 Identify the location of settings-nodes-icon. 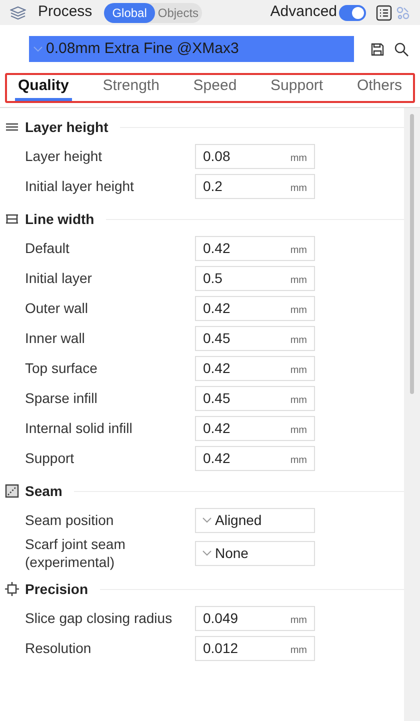
(403, 13).